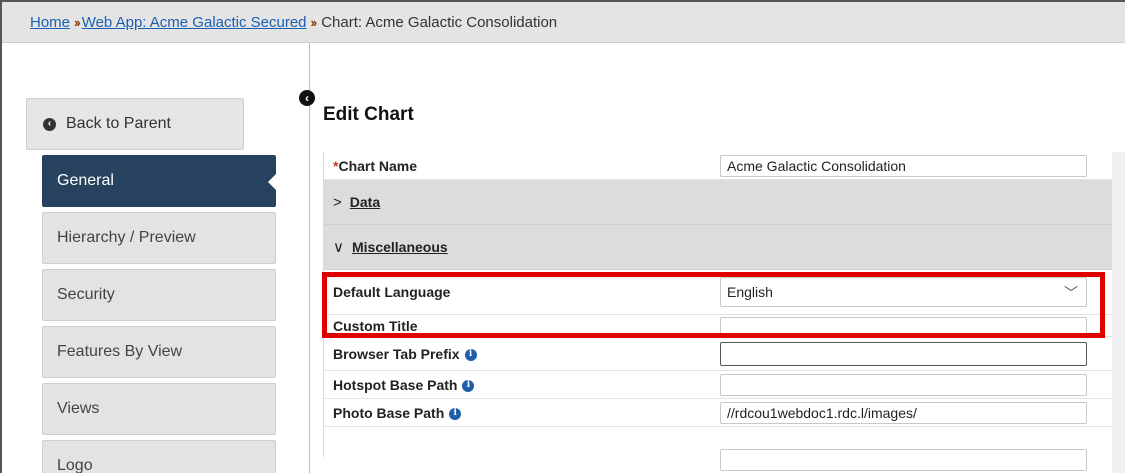 The height and width of the screenshot is (473, 1125). I want to click on browser-tab-prefix-label: Browser Tab Prefix i, so click(519, 354).